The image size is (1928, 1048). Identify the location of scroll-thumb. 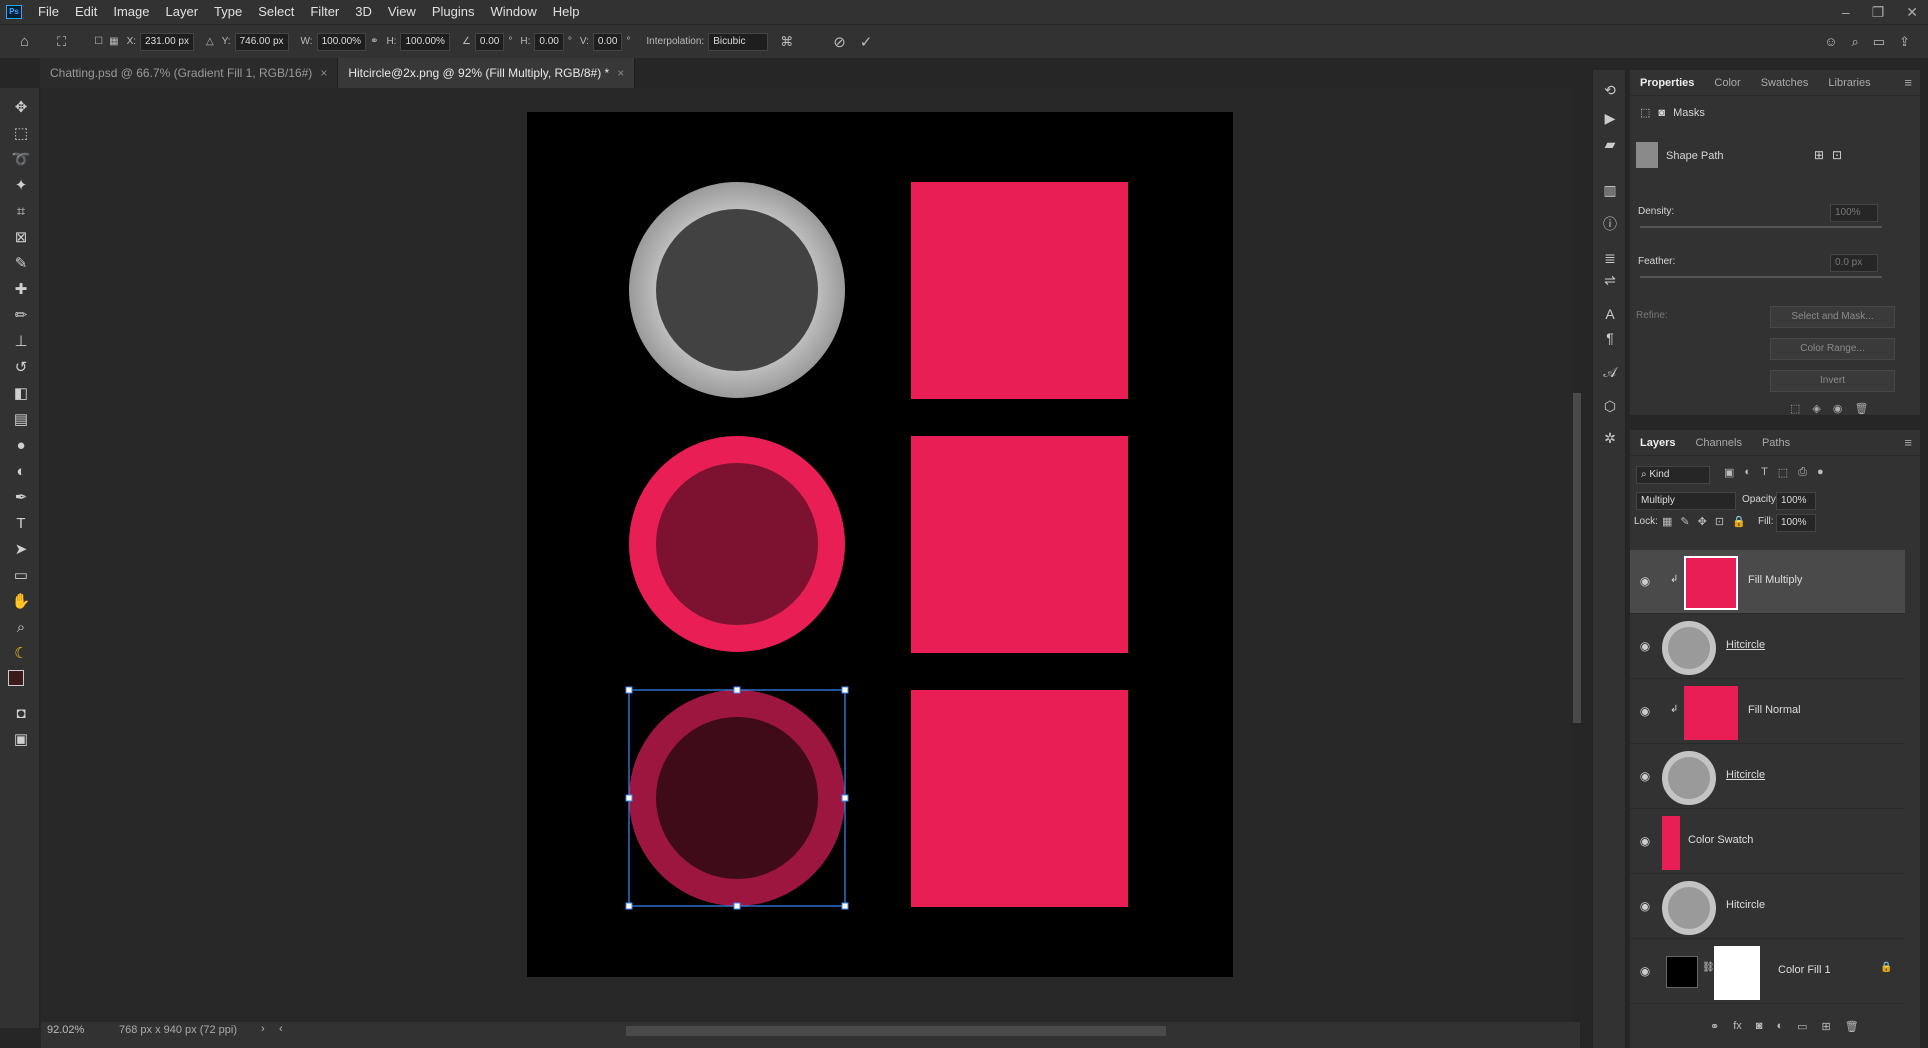
(1577, 558).